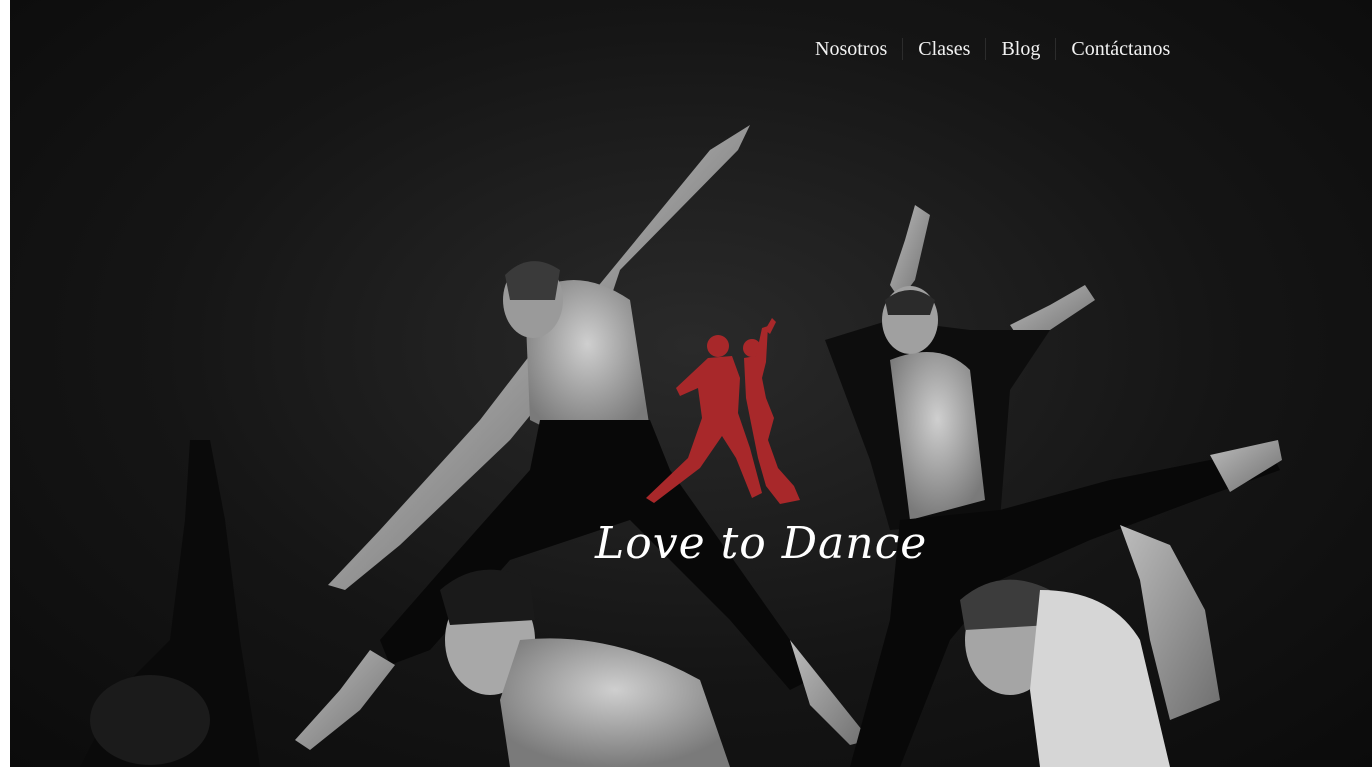 This screenshot has width=1372, height=767. I want to click on site-logo: Love to Dance, so click(761, 453).